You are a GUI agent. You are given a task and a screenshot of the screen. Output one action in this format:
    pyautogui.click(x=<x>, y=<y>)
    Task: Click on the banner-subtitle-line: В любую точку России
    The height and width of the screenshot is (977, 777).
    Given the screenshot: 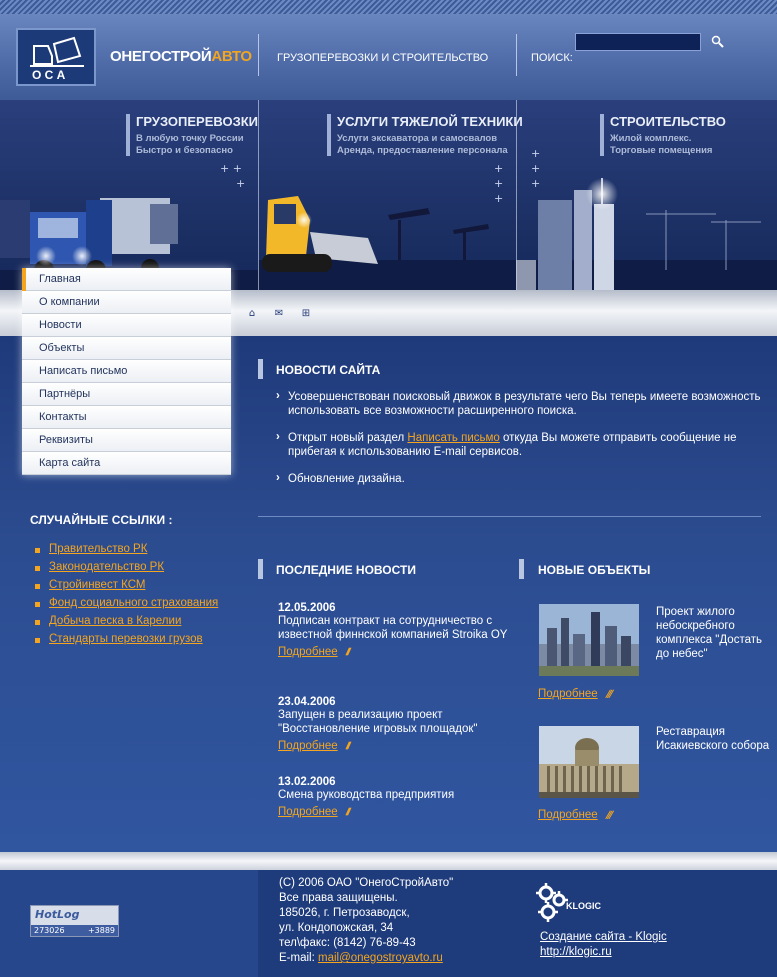 What is the action you would take?
    pyautogui.click(x=190, y=138)
    